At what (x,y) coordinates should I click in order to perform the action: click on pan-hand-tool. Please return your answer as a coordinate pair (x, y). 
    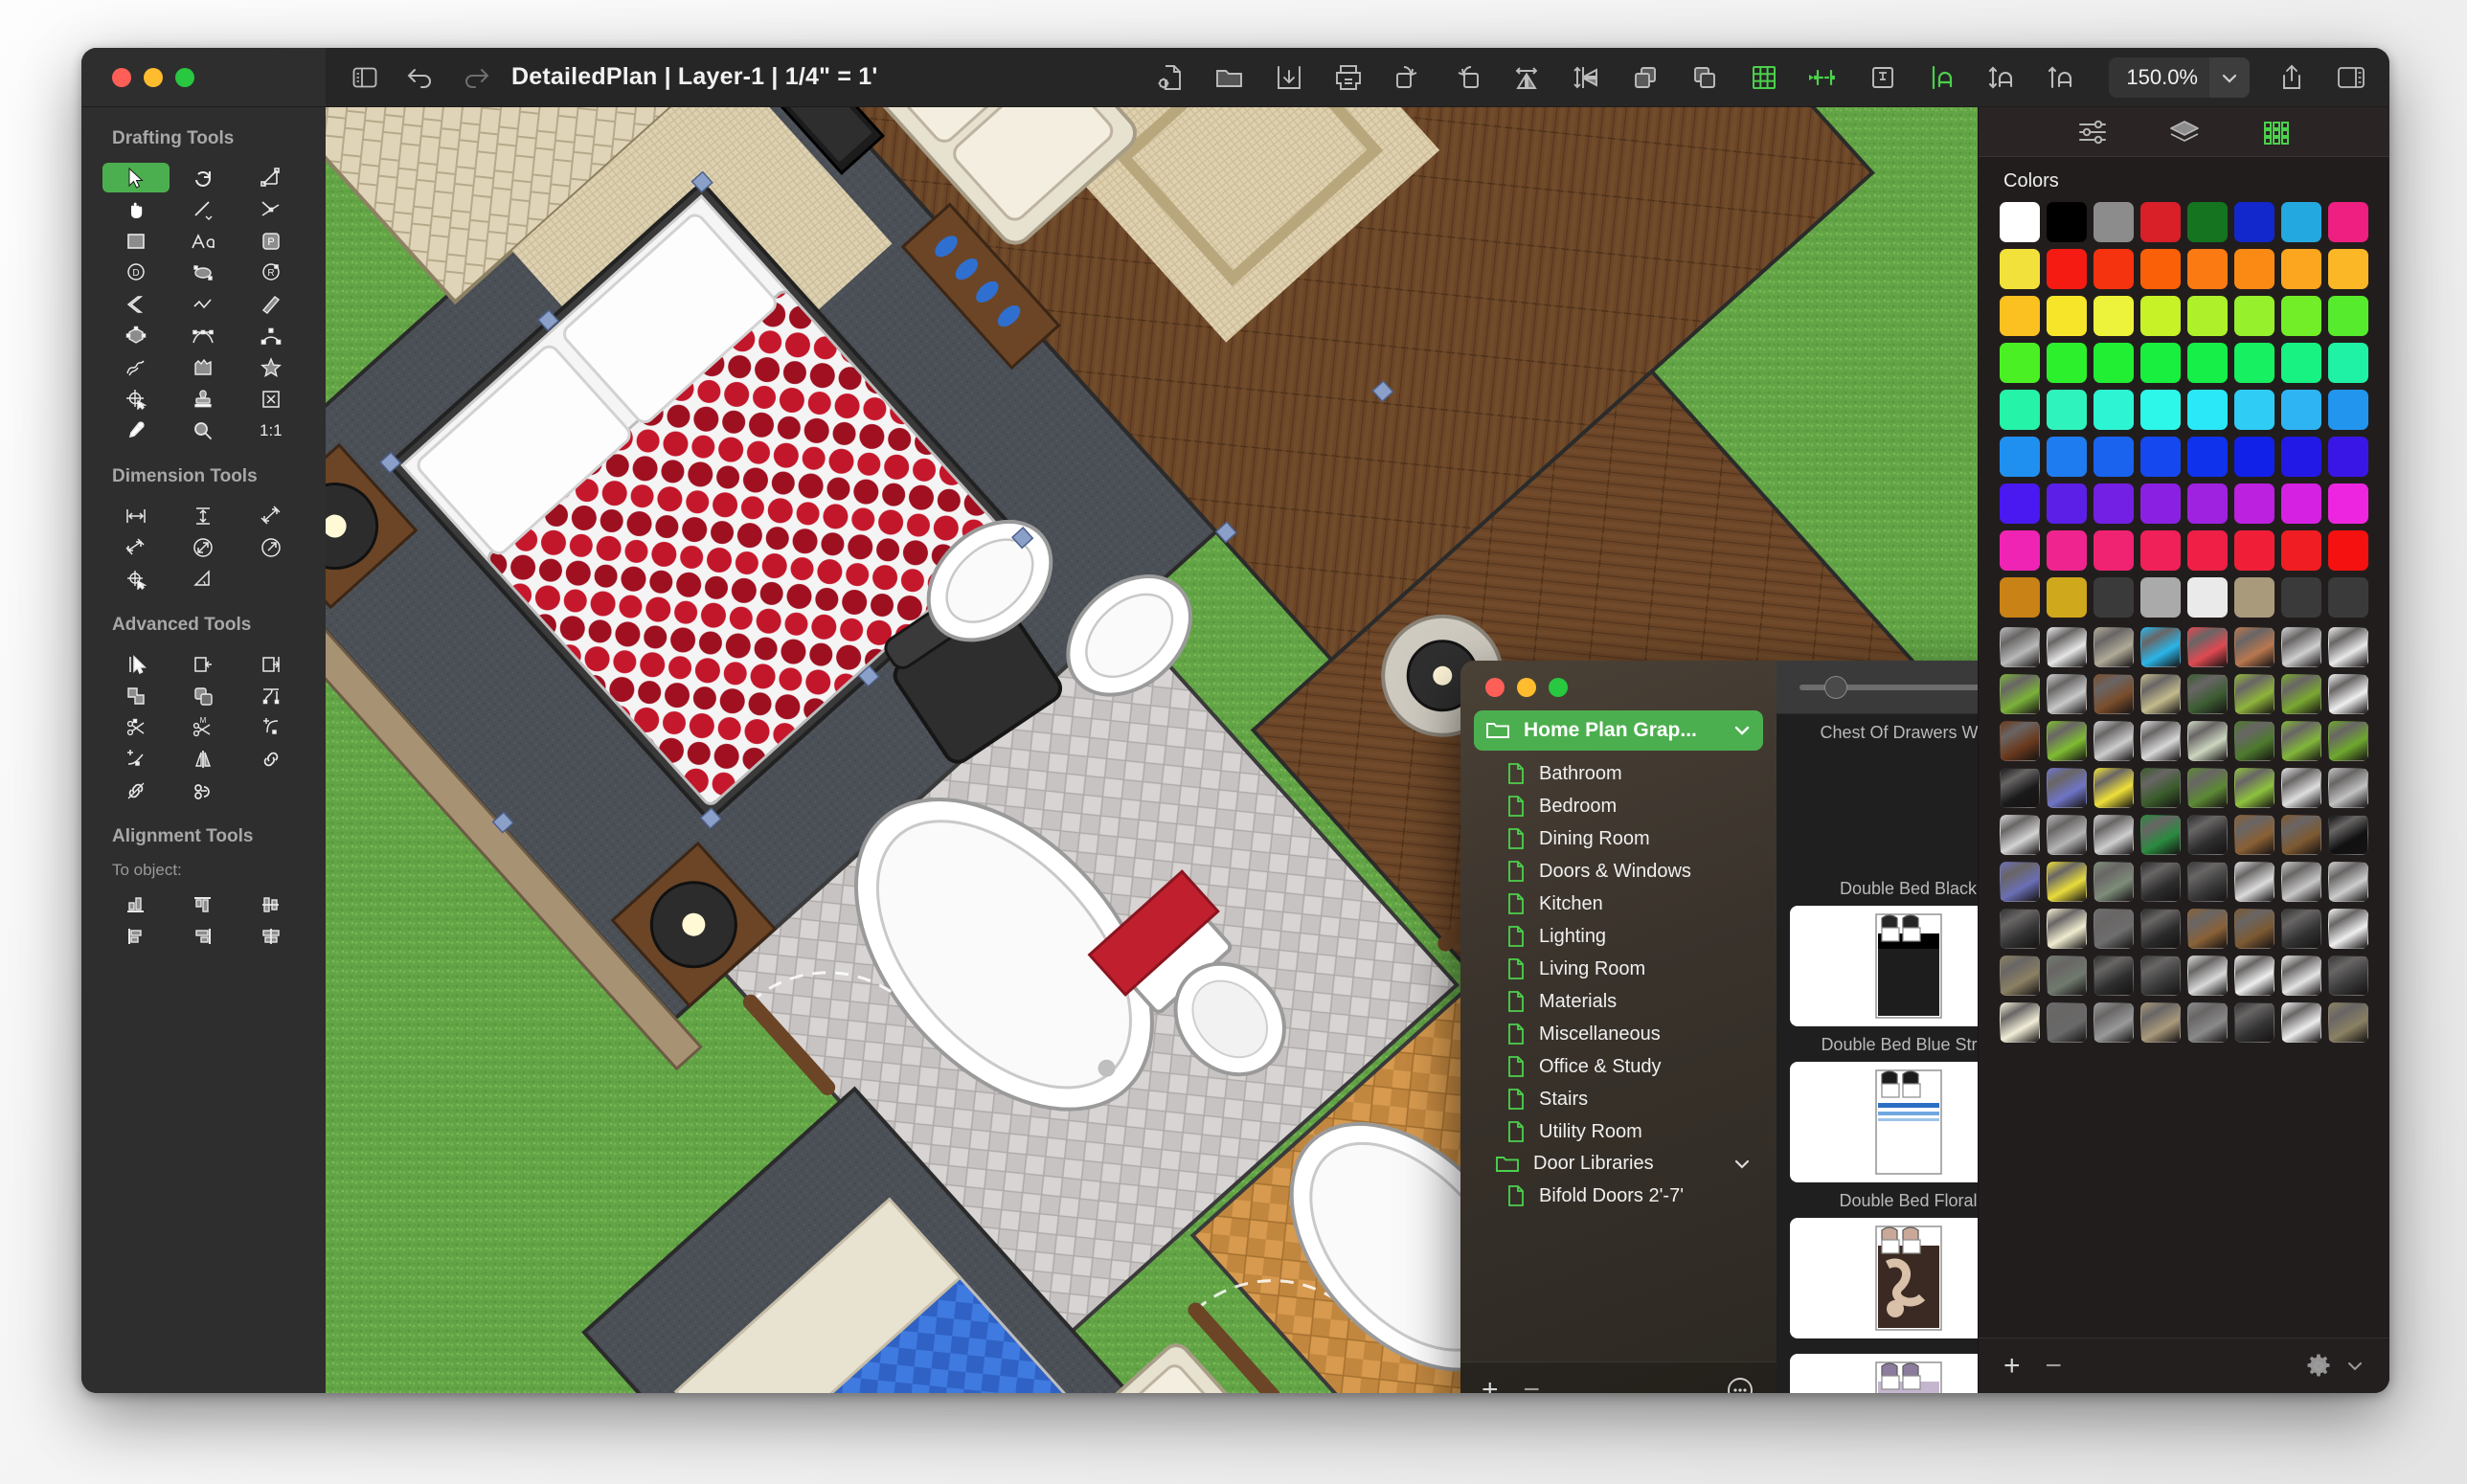
    Looking at the image, I should click on (136, 209).